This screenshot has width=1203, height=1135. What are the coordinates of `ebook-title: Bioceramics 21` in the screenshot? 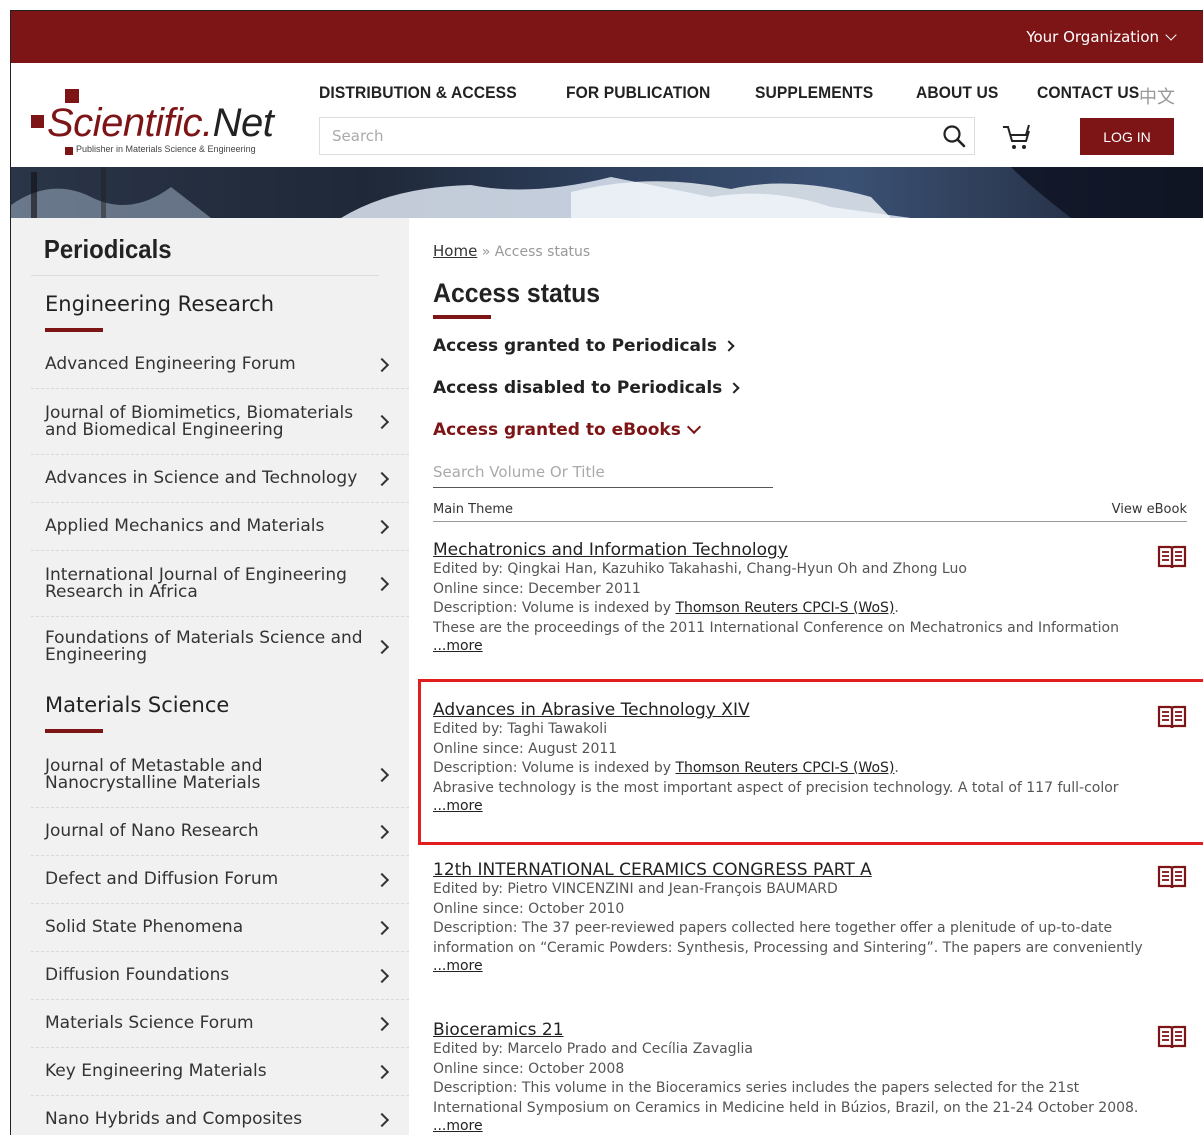 It's located at (790, 1030).